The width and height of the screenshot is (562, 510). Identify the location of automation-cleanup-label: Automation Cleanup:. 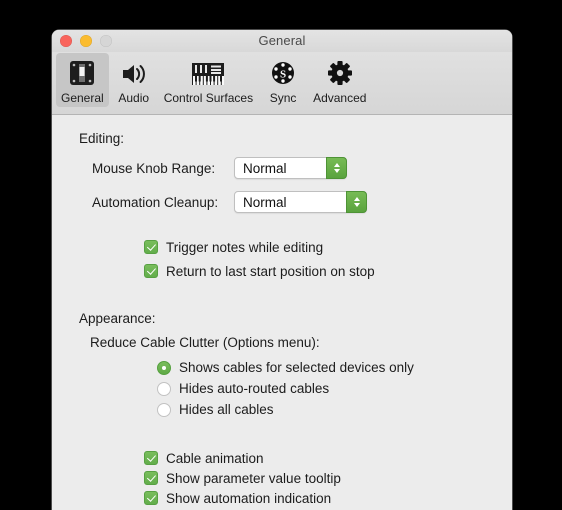
(155, 202).